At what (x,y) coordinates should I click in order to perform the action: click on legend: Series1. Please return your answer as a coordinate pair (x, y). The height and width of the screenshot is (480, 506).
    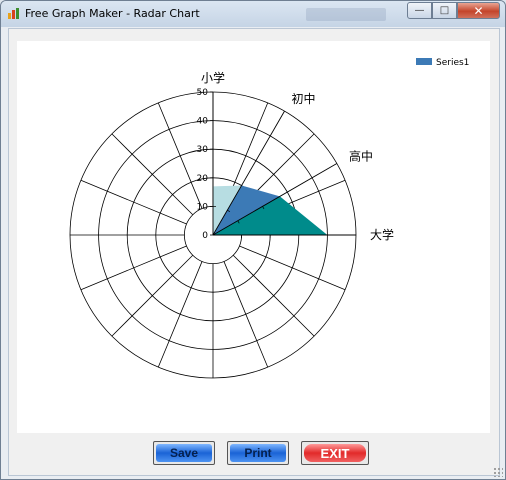
    Looking at the image, I should click on (442, 63).